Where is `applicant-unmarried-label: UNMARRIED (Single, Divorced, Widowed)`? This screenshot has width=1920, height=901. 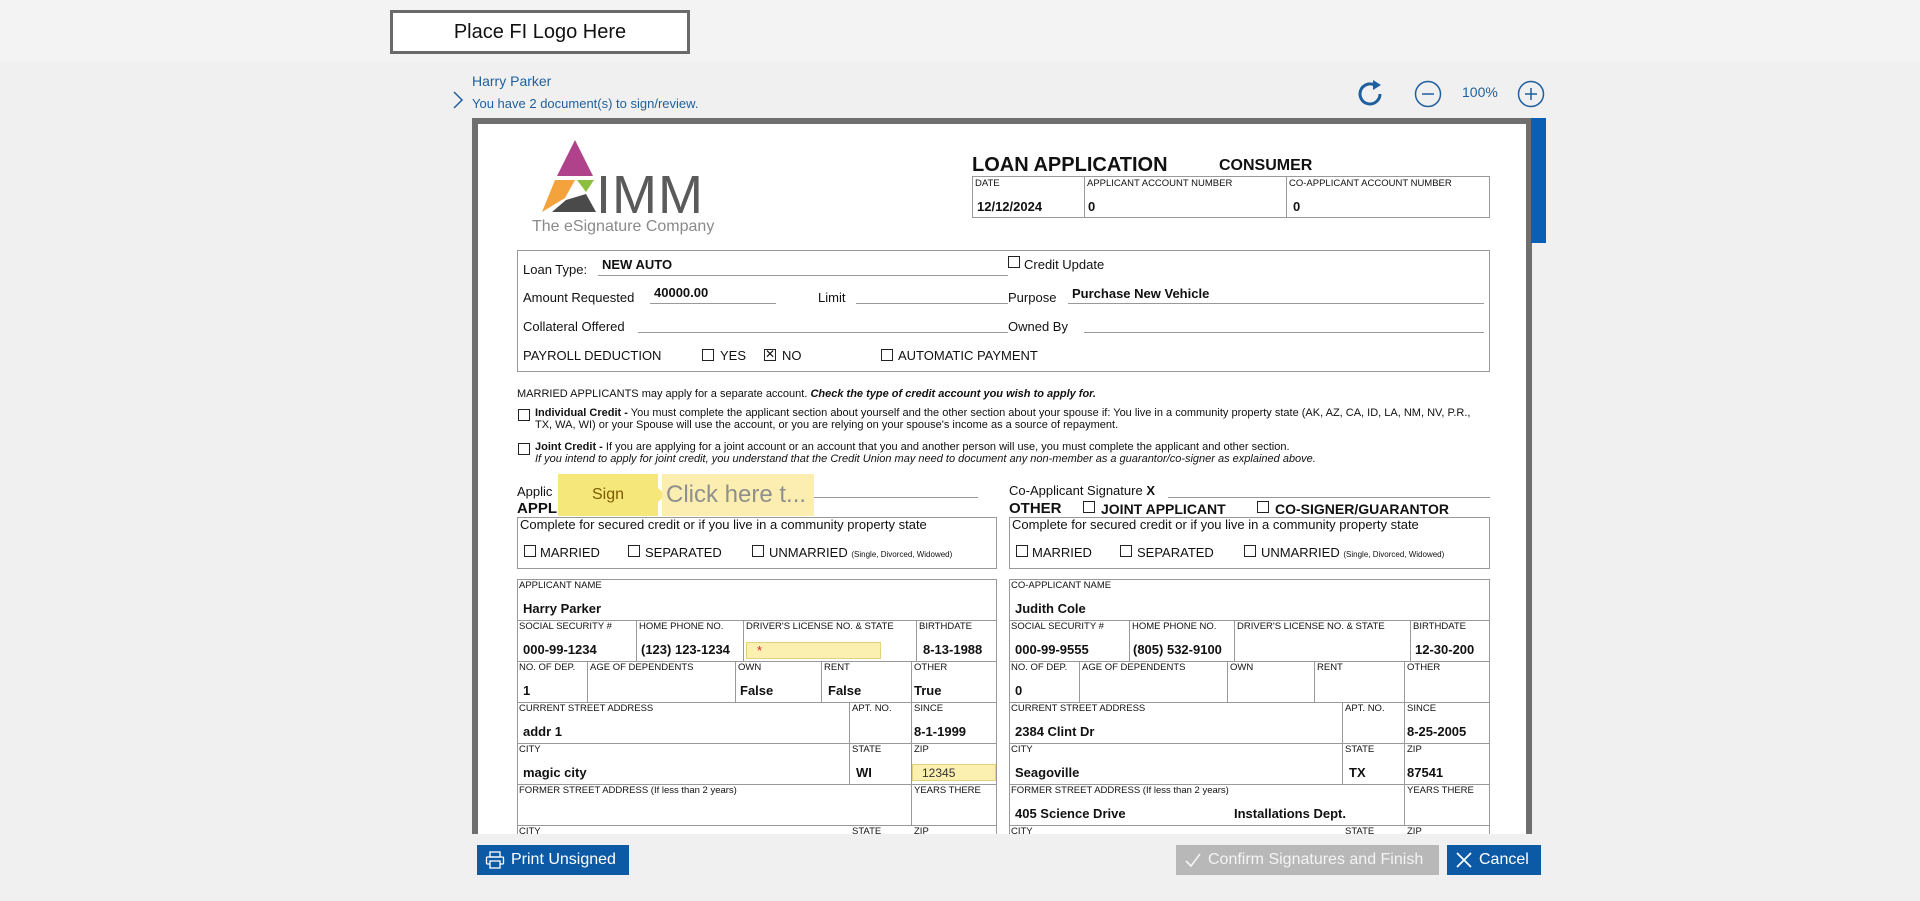
applicant-unmarried-label: UNMARRIED (Single, Divorced, Widowed) is located at coordinates (861, 552).